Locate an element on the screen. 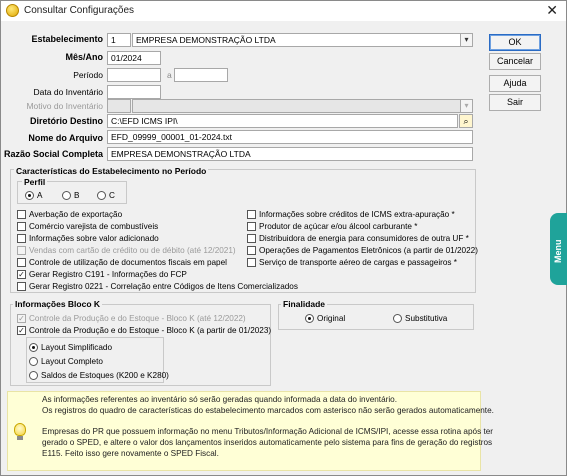 This screenshot has height=476, width=567. perfil-option-label: C is located at coordinates (112, 195).